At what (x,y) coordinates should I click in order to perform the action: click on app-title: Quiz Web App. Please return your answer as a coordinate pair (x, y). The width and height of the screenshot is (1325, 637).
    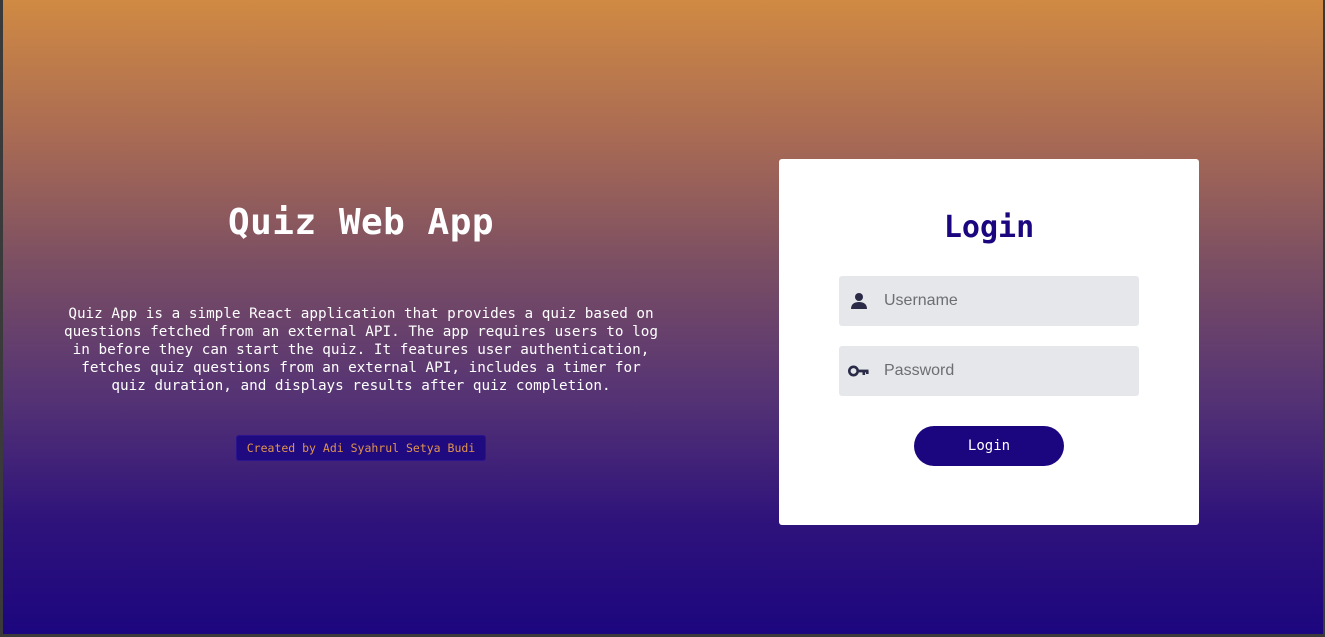
    Looking at the image, I should click on (361, 222).